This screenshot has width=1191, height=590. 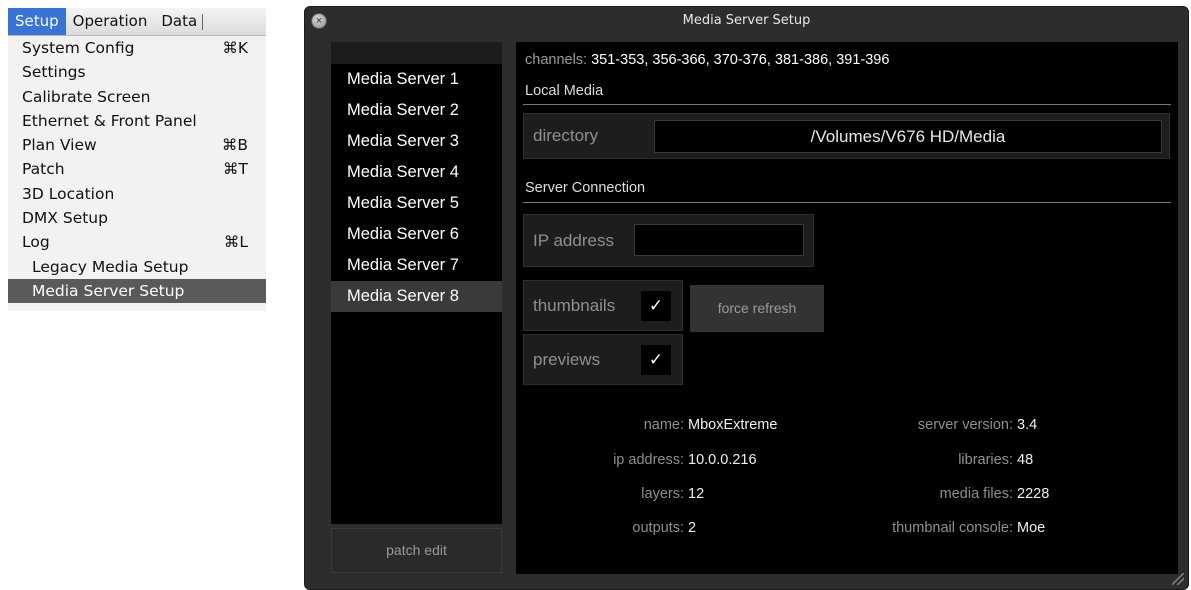 I want to click on ip-address-field, so click(x=719, y=240).